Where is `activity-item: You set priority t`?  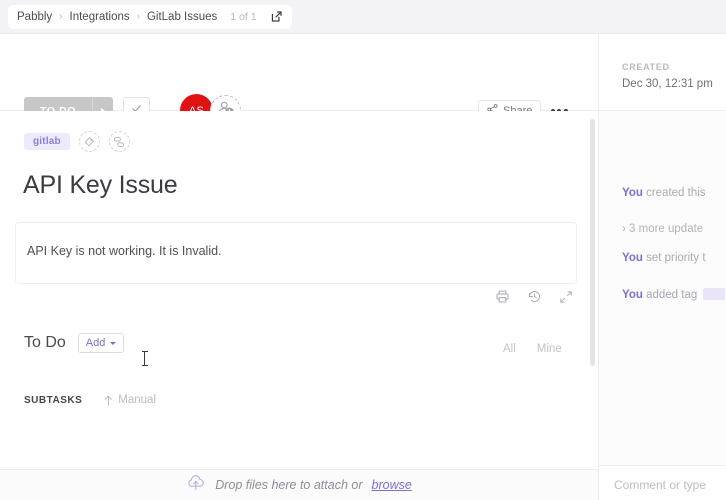 activity-item: You set priority t is located at coordinates (664, 258).